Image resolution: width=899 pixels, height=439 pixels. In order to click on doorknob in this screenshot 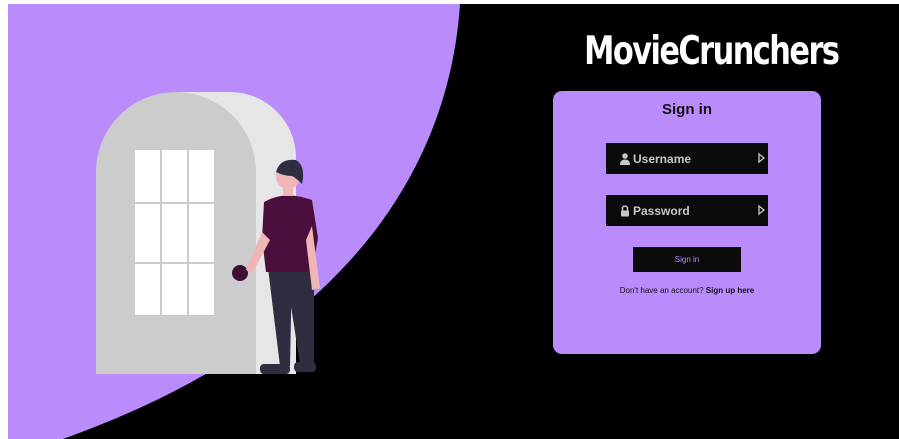, I will do `click(240, 273)`.